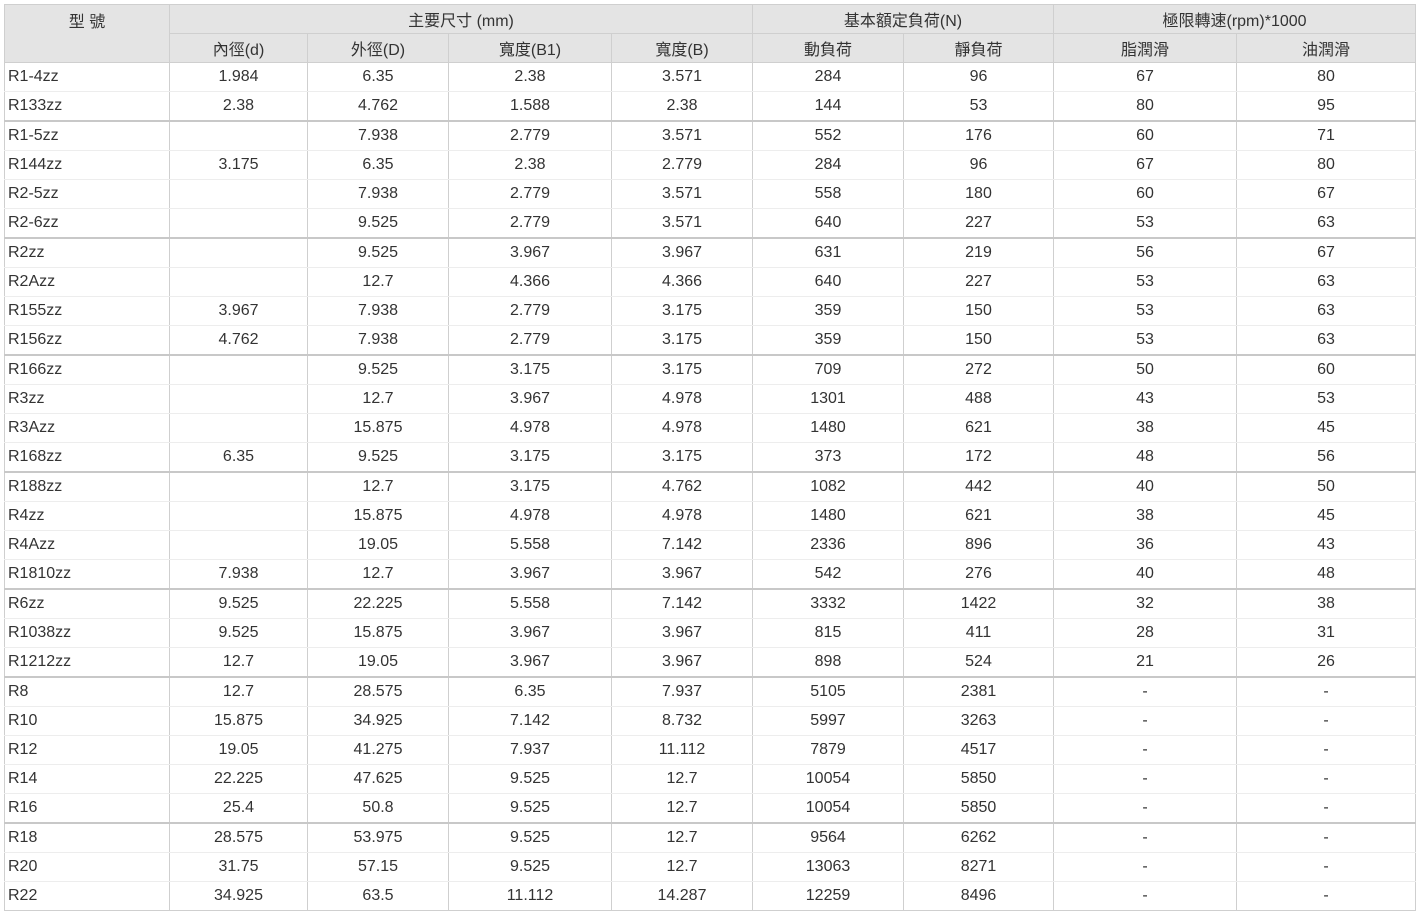 The width and height of the screenshot is (1420, 911). What do you see at coordinates (461, 19) in the screenshot?
I see `header-dimensions: 主要尺寸 (mm)` at bounding box center [461, 19].